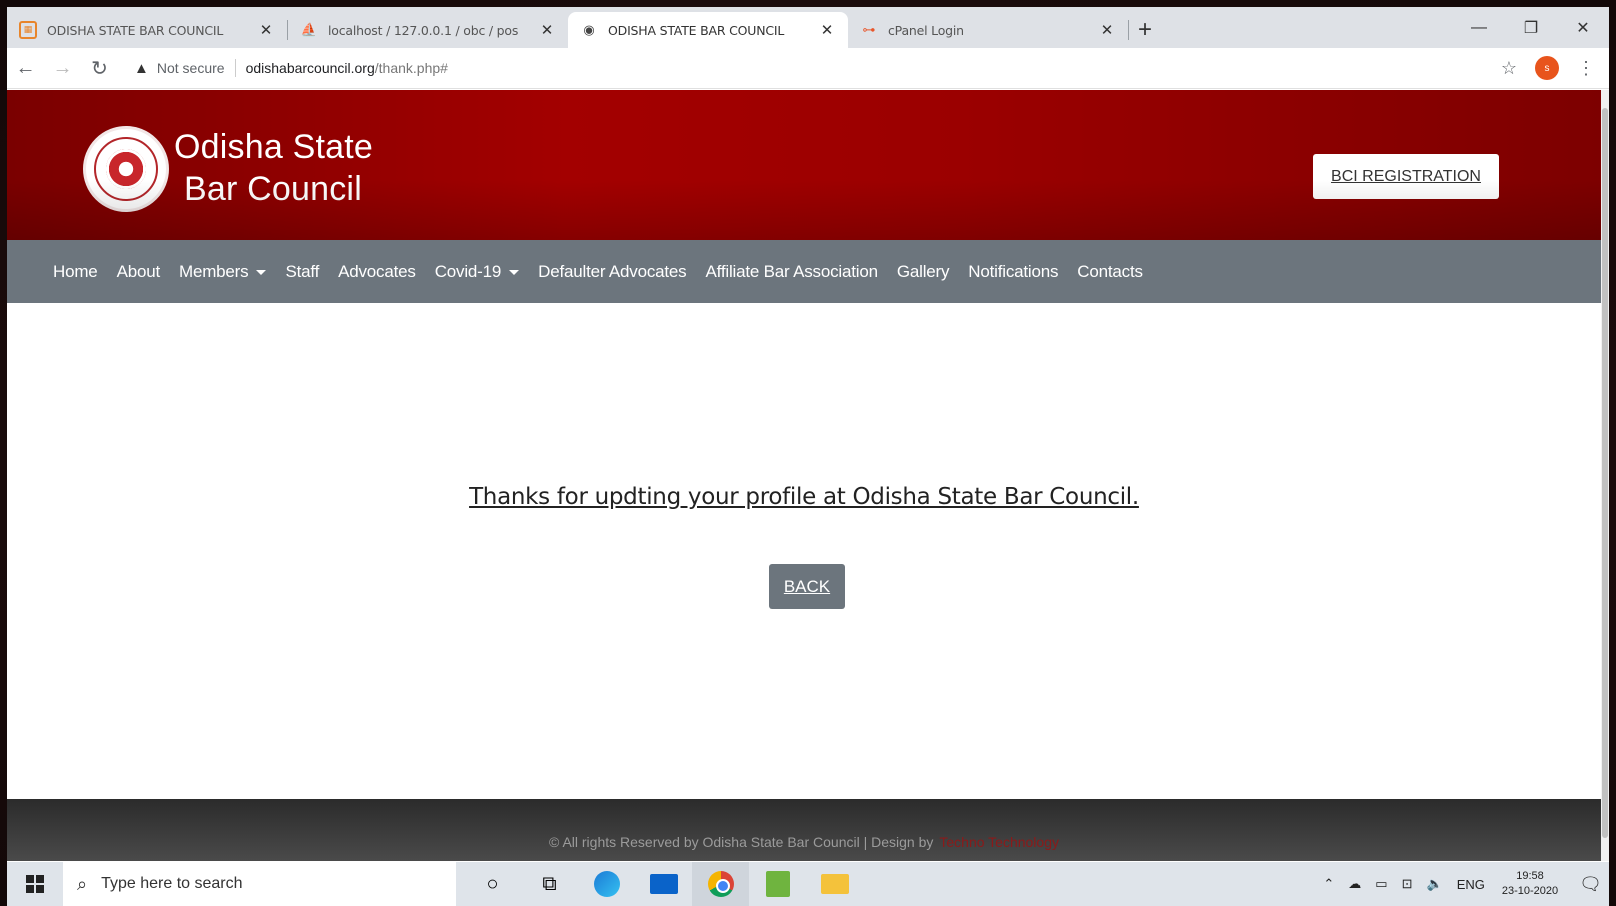 Image resolution: width=1616 pixels, height=906 pixels. I want to click on logo-emblem-icon, so click(126, 169).